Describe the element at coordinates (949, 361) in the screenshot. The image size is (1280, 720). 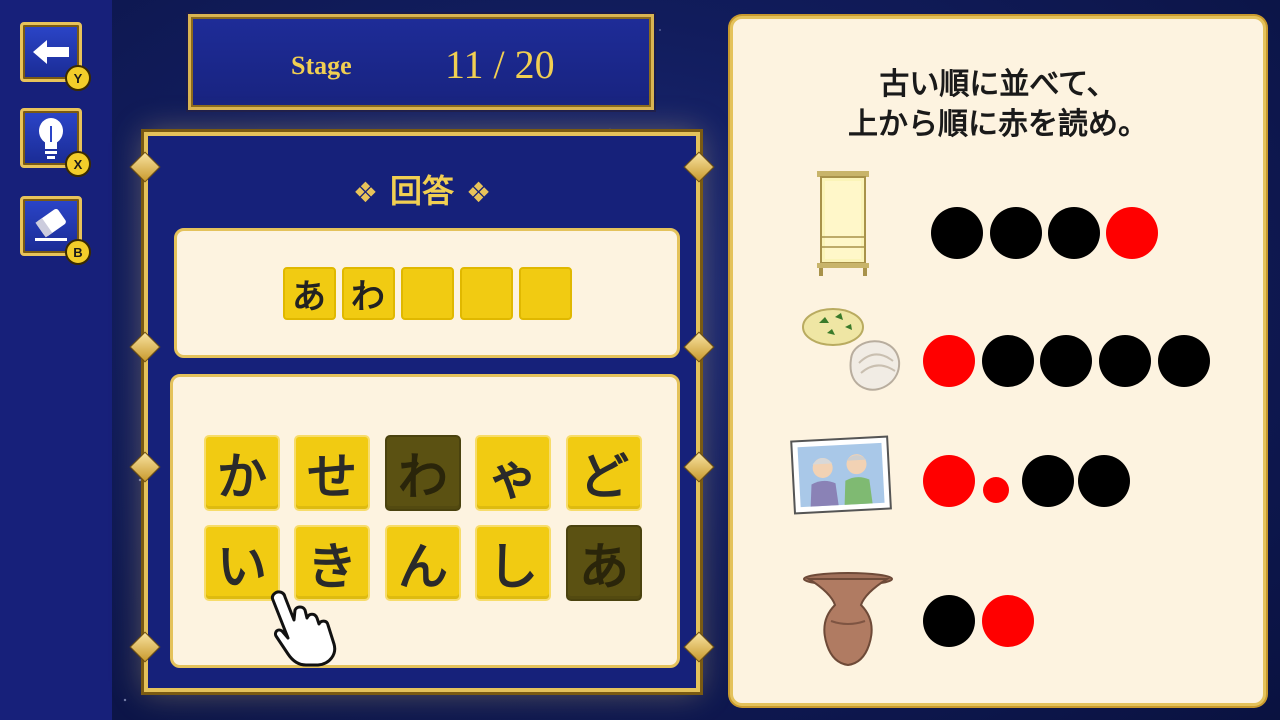
I see `clue2-dot-red` at that location.